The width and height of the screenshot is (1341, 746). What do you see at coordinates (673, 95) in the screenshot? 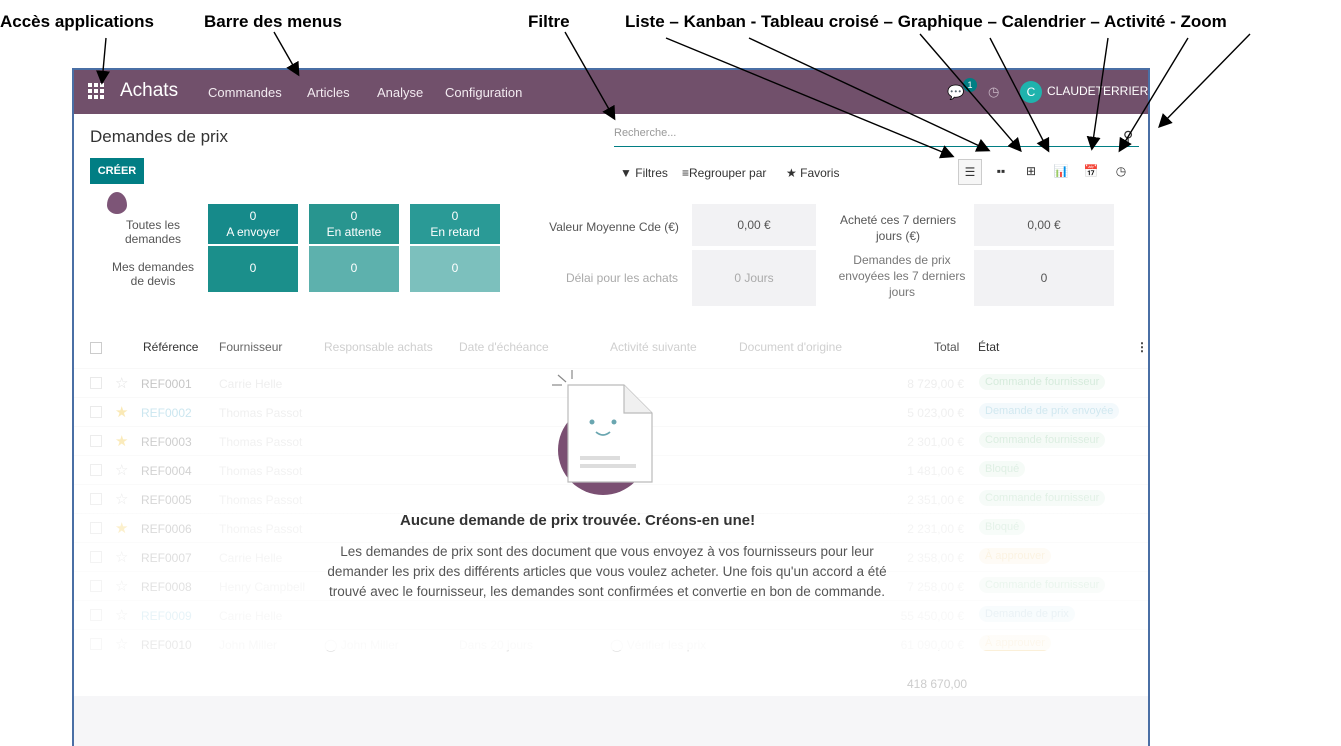
I see `annotation-arrows` at bounding box center [673, 95].